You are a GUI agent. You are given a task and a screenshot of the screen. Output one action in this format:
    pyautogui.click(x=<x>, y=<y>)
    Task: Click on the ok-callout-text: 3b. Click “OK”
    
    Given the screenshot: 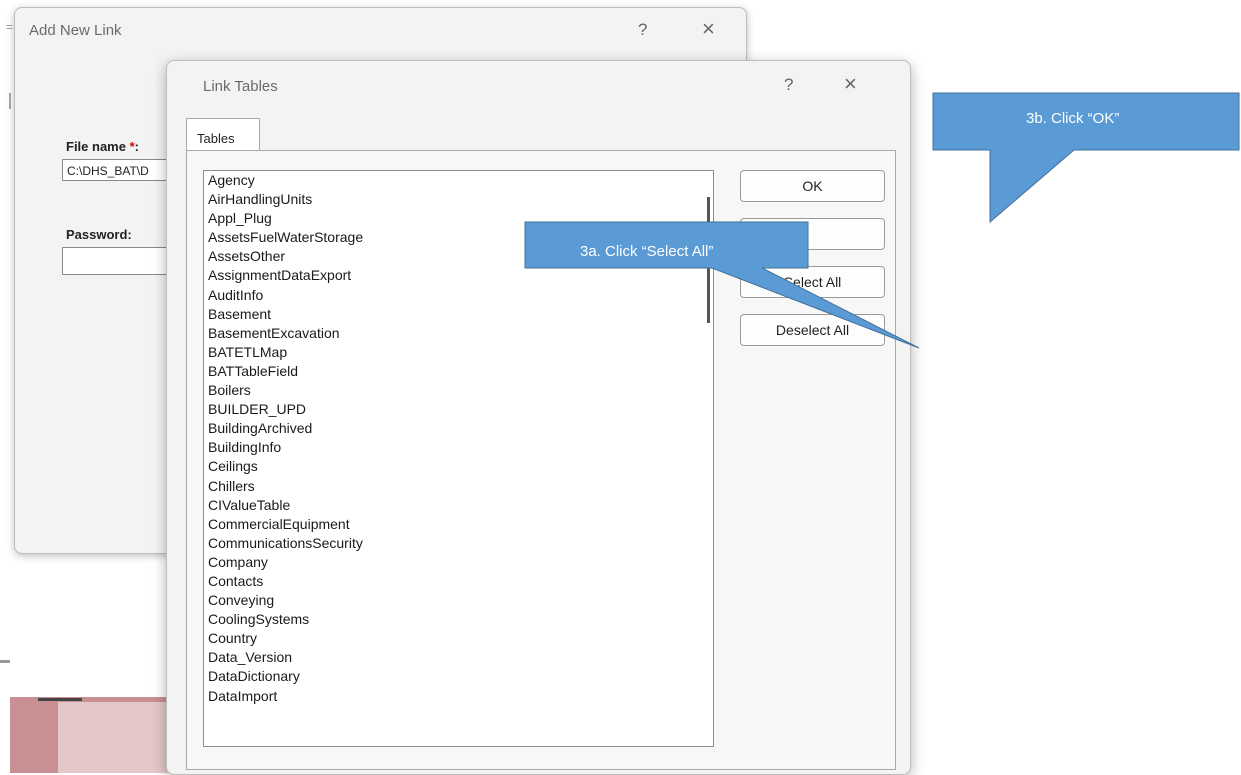 What is the action you would take?
    pyautogui.click(x=1073, y=118)
    